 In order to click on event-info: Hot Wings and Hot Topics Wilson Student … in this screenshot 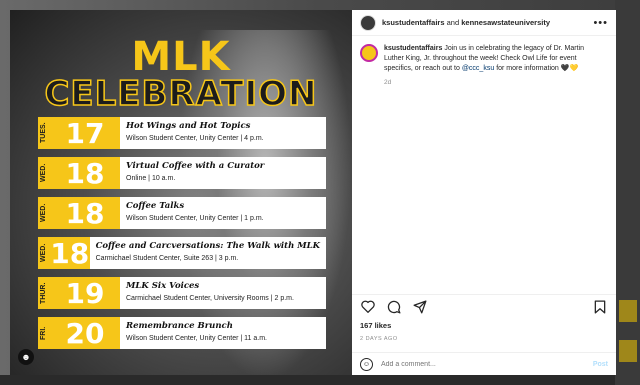, I will do `click(223, 133)`.